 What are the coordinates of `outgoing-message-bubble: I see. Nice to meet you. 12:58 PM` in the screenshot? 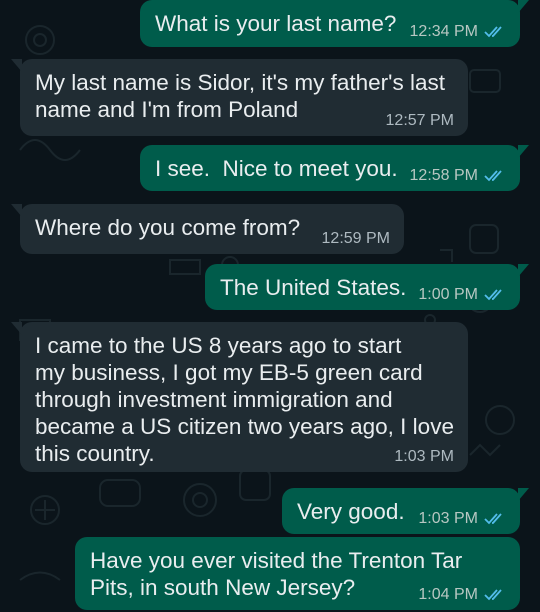 It's located at (334, 168).